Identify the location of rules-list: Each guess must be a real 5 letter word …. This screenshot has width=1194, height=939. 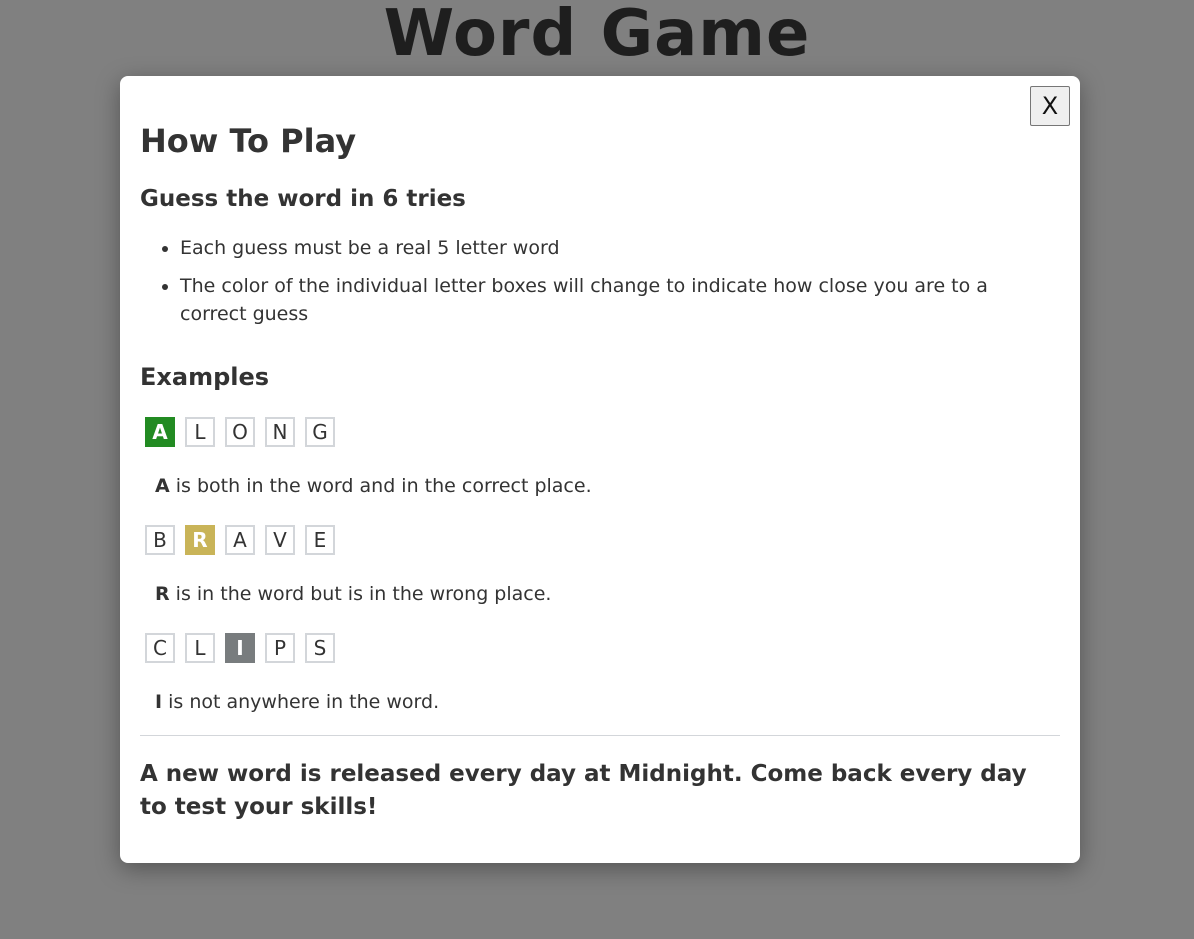
(597, 286).